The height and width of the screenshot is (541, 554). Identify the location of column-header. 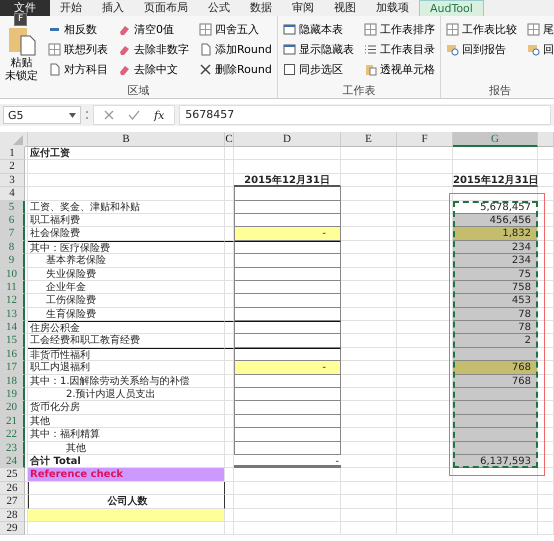
(546, 139).